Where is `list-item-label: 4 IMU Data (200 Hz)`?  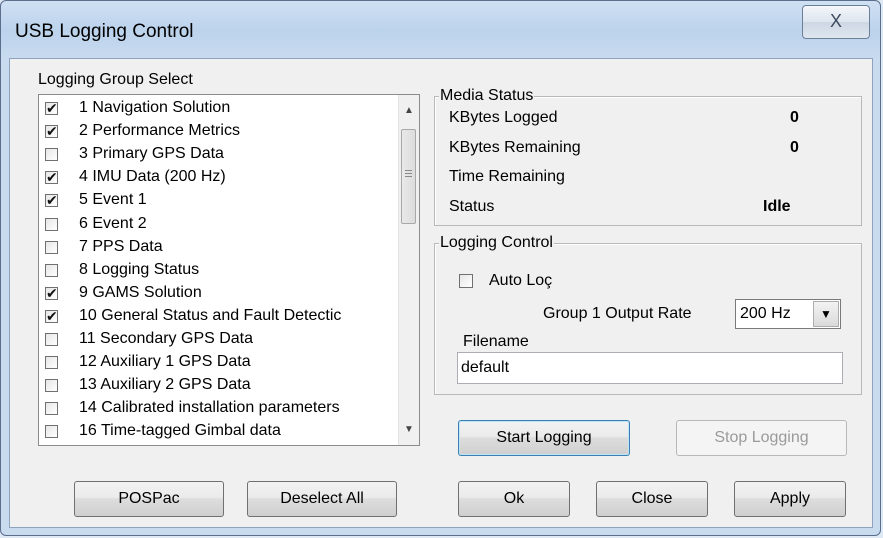 list-item-label: 4 IMU Data (200 Hz) is located at coordinates (152, 177).